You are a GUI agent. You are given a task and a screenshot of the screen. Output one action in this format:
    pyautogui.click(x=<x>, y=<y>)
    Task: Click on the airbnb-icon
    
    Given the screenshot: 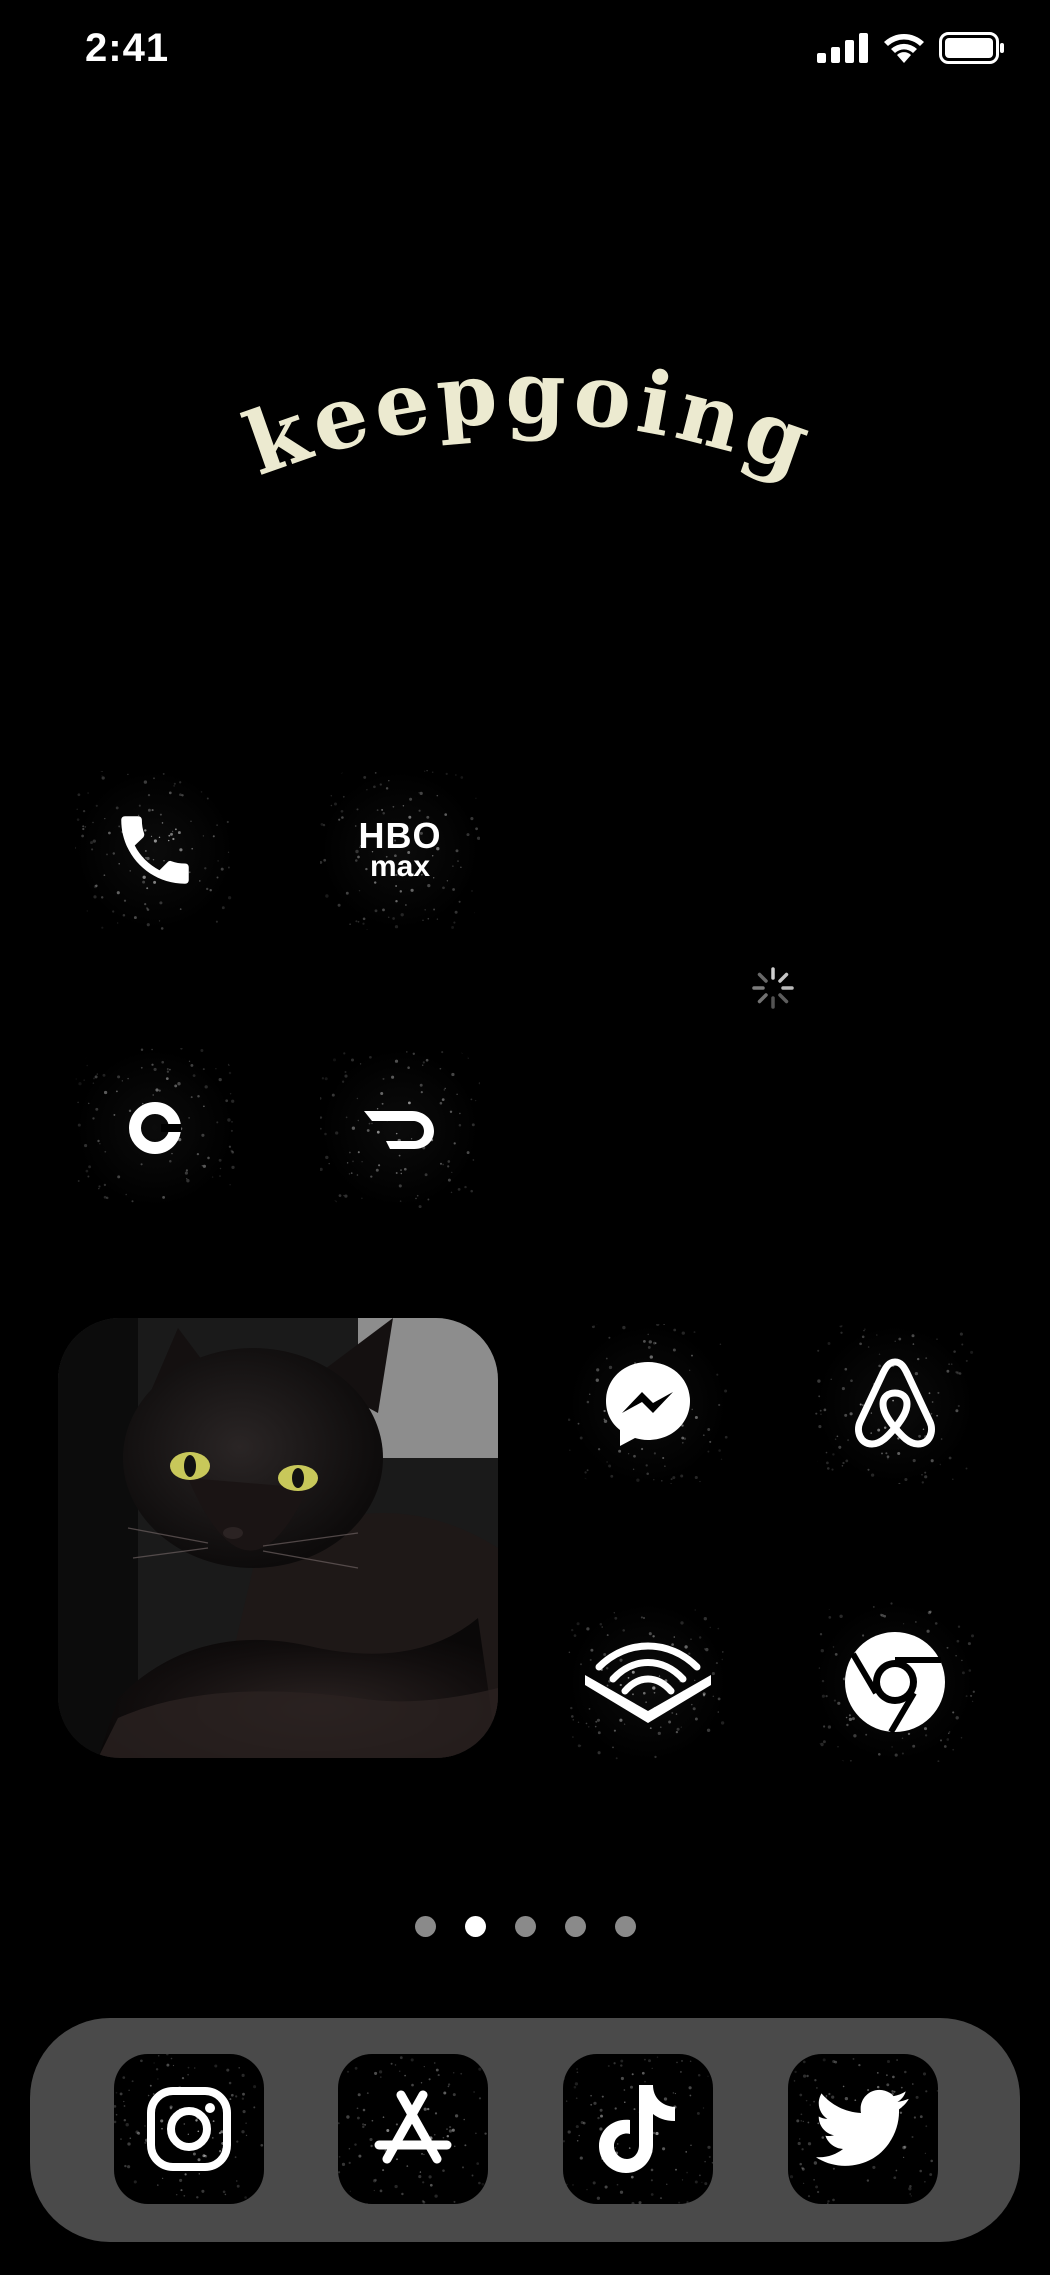 What is the action you would take?
    pyautogui.click(x=895, y=1403)
    